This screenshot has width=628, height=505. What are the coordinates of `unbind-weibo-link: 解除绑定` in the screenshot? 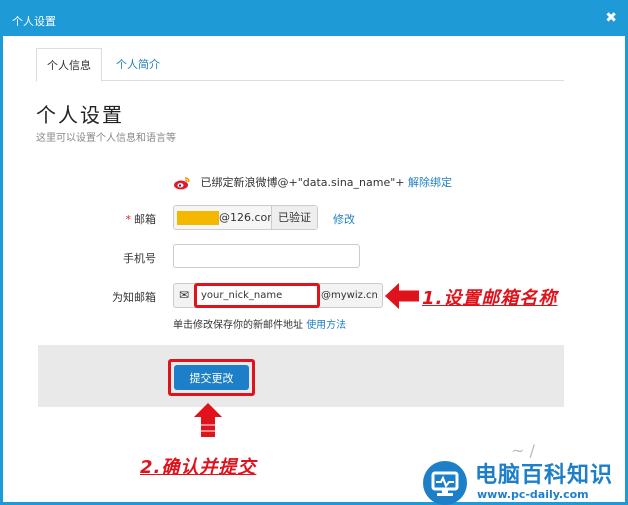 It's located at (430, 182).